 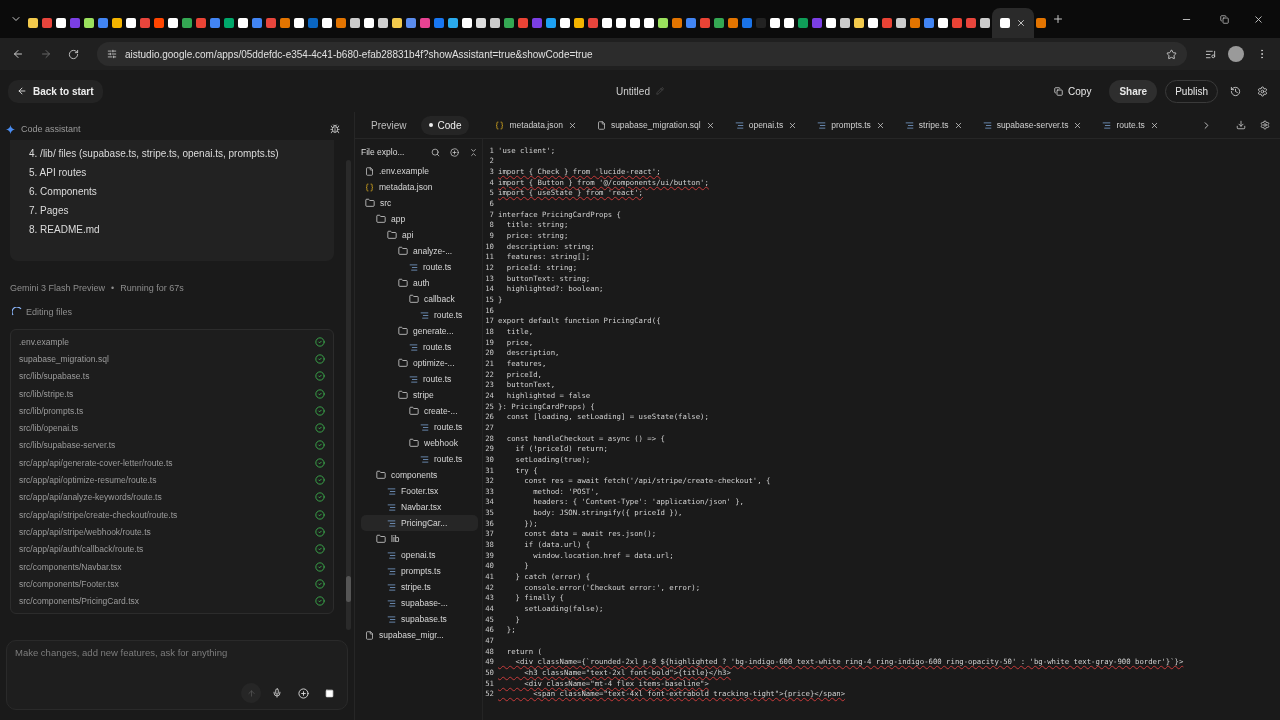 What do you see at coordinates (1073, 91) in the screenshot?
I see `copy-button: Copy` at bounding box center [1073, 91].